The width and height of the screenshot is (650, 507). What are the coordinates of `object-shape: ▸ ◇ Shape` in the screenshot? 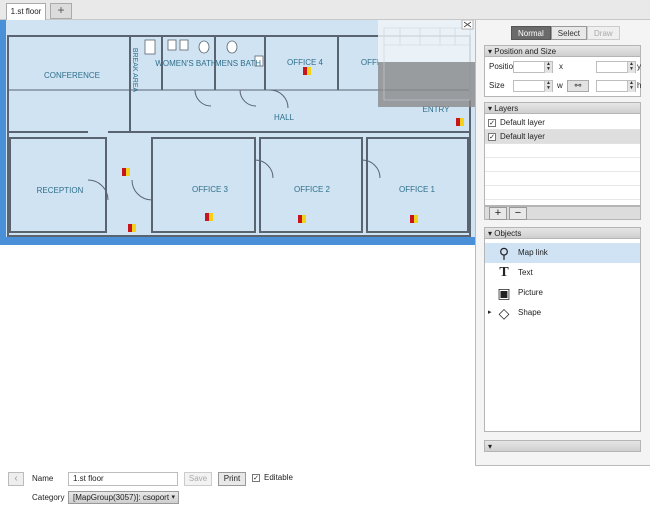 It's located at (562, 313).